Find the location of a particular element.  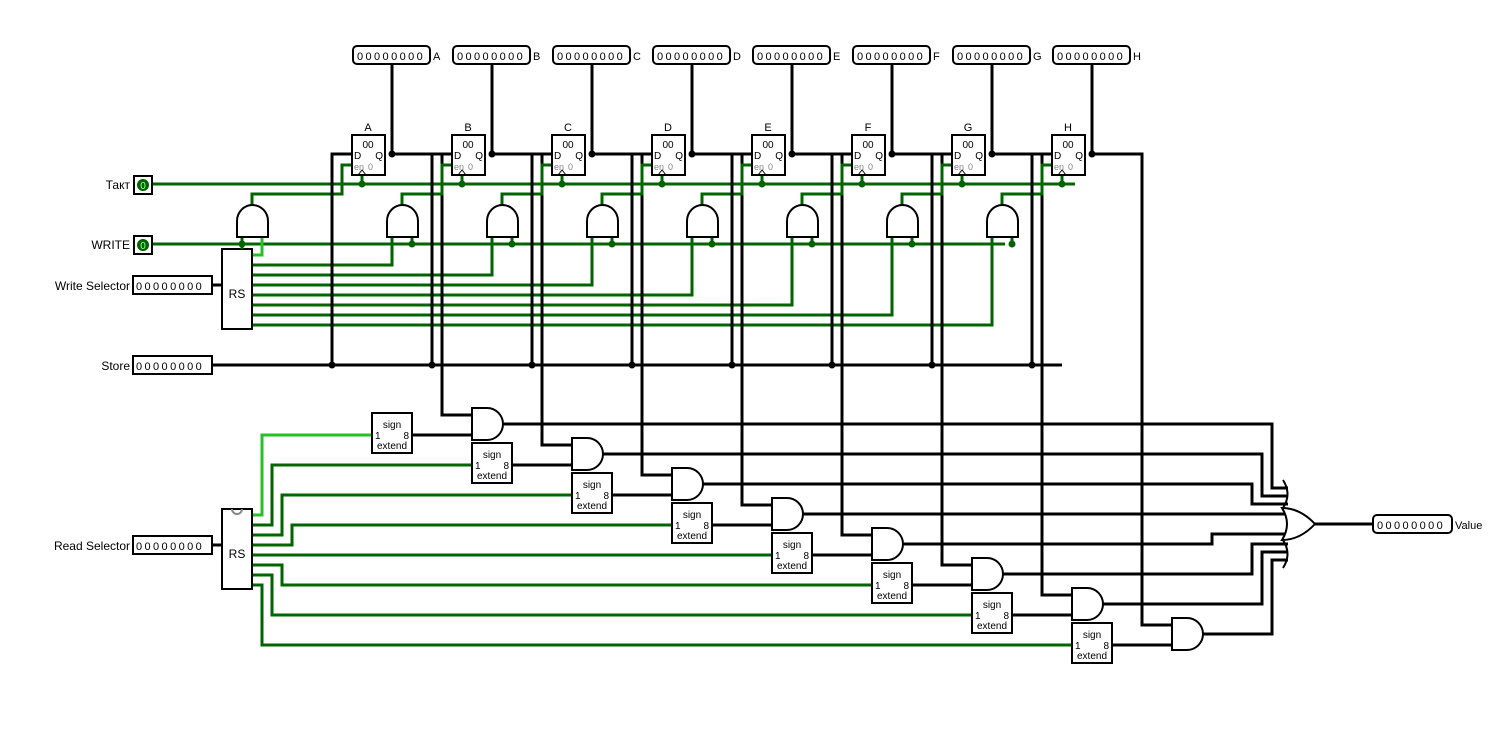

register-probe-A: 00000000 A is located at coordinates (396, 55).